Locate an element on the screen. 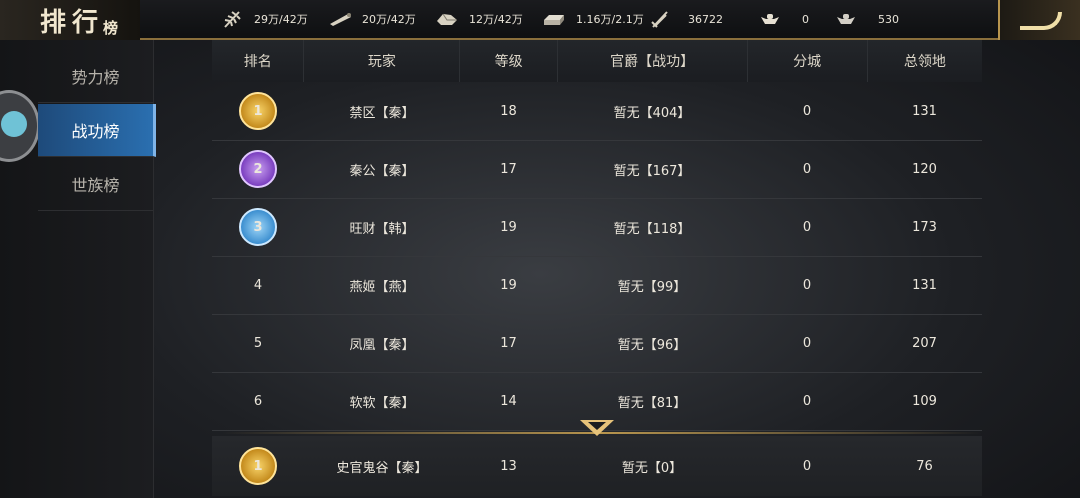  player-title: 暂无【404】 is located at coordinates (652, 113).